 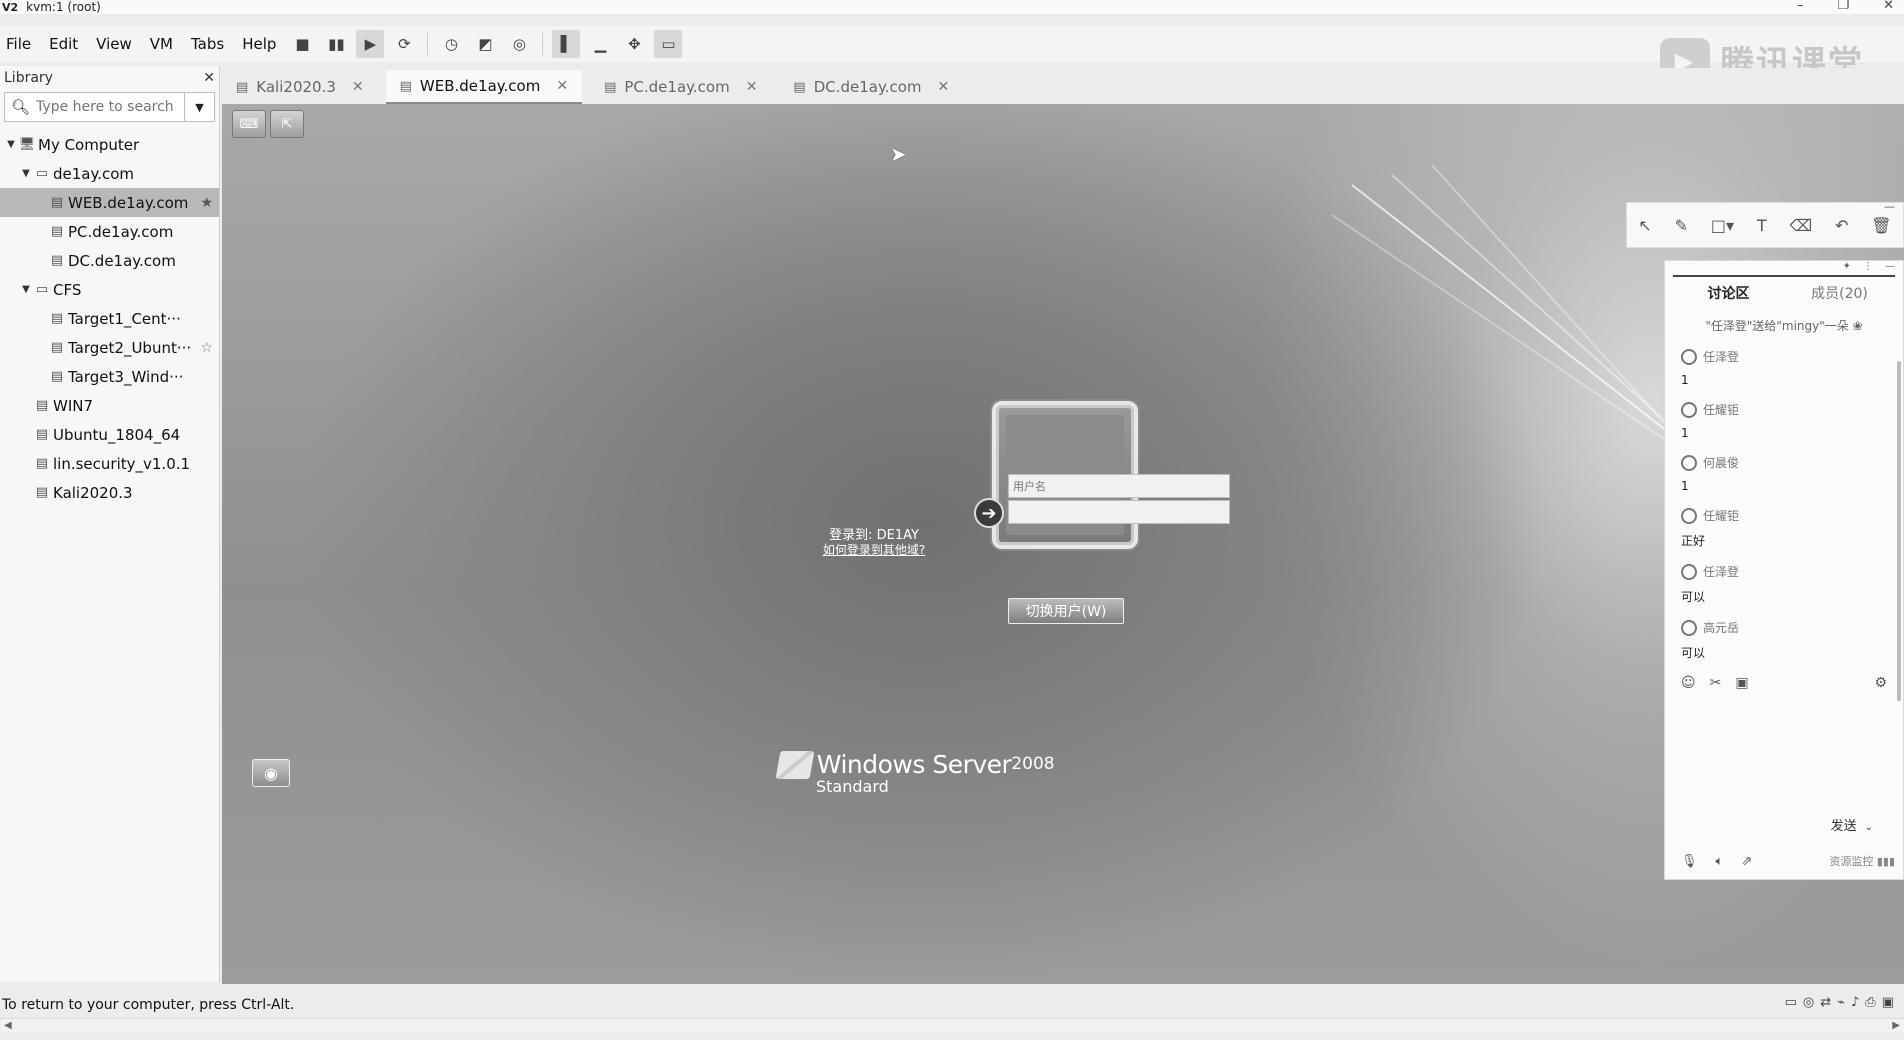 I want to click on scissors-icon: ✂, so click(x=1716, y=683).